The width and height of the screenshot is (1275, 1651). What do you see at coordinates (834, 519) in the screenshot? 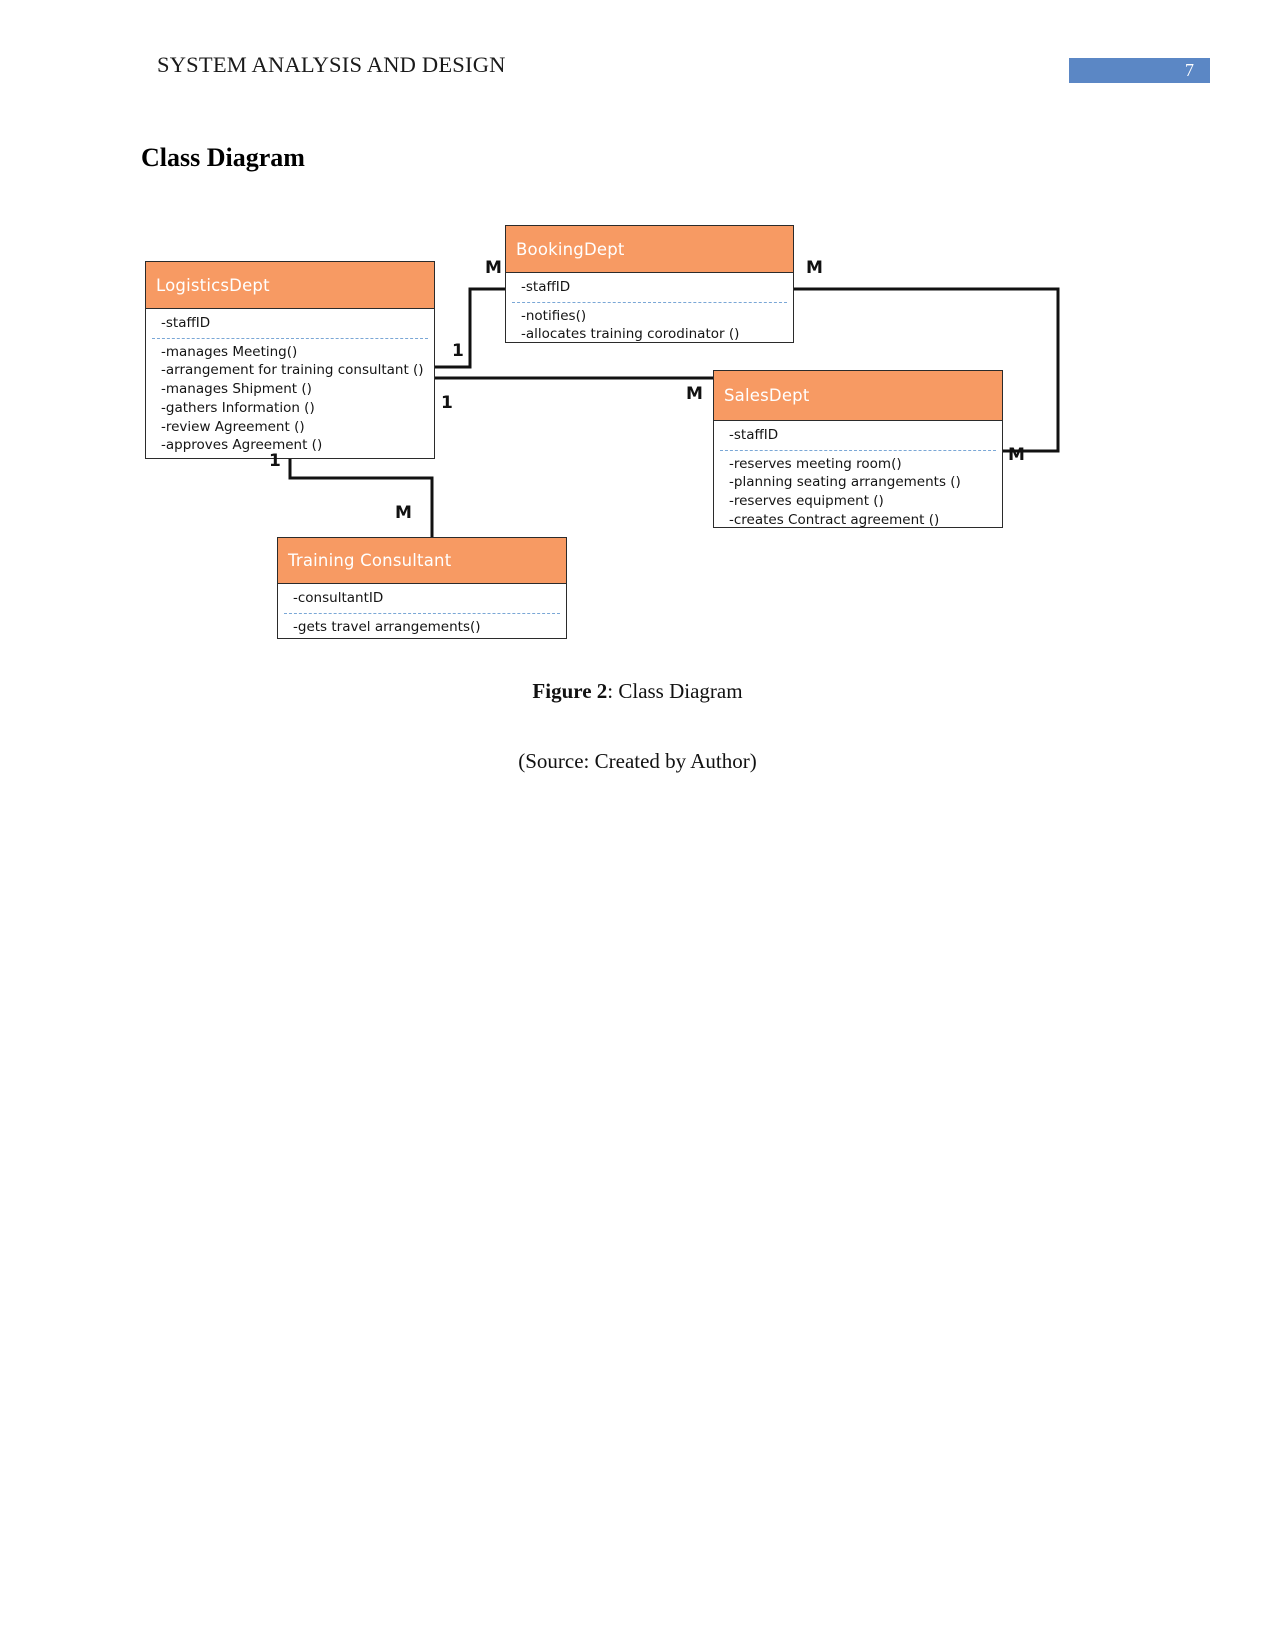
I see `uml-method: -creates Contract agreement ()` at bounding box center [834, 519].